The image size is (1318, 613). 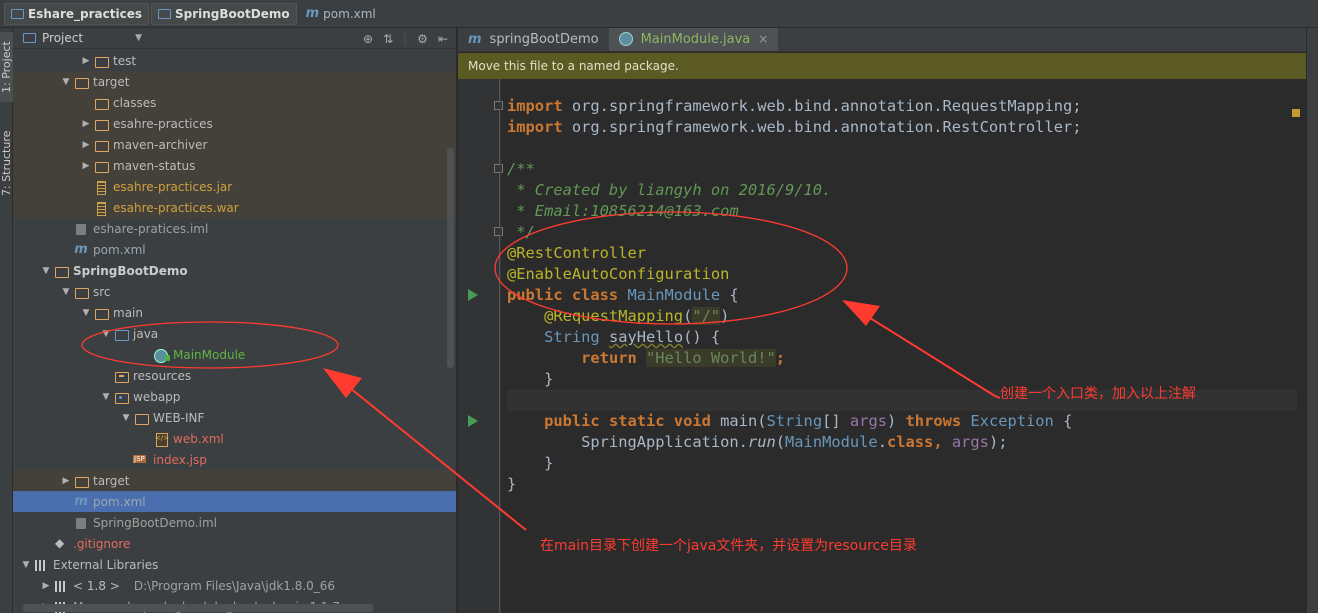 I want to click on tree-item: index.jsp, so click(x=234, y=459).